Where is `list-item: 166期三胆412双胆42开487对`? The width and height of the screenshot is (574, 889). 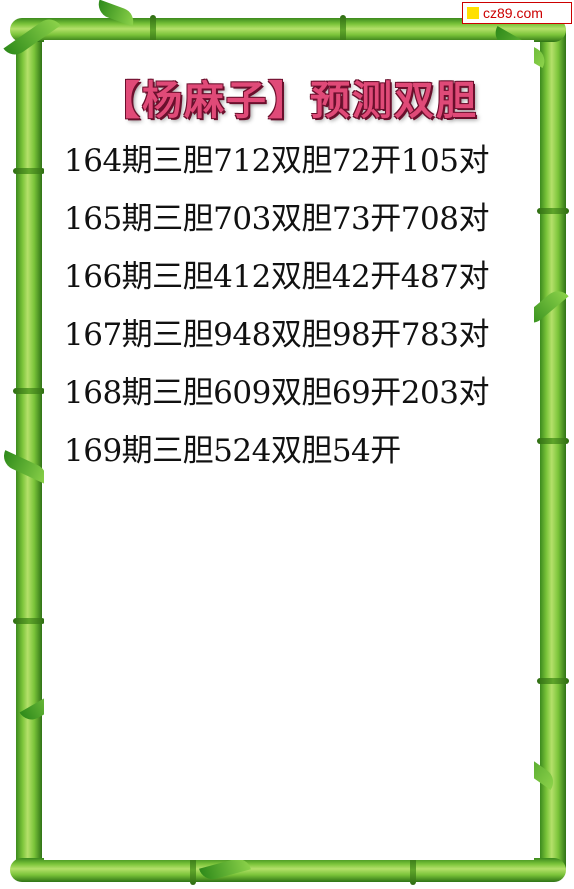 list-item: 166期三胆412双胆42开487对 is located at coordinates (276, 277).